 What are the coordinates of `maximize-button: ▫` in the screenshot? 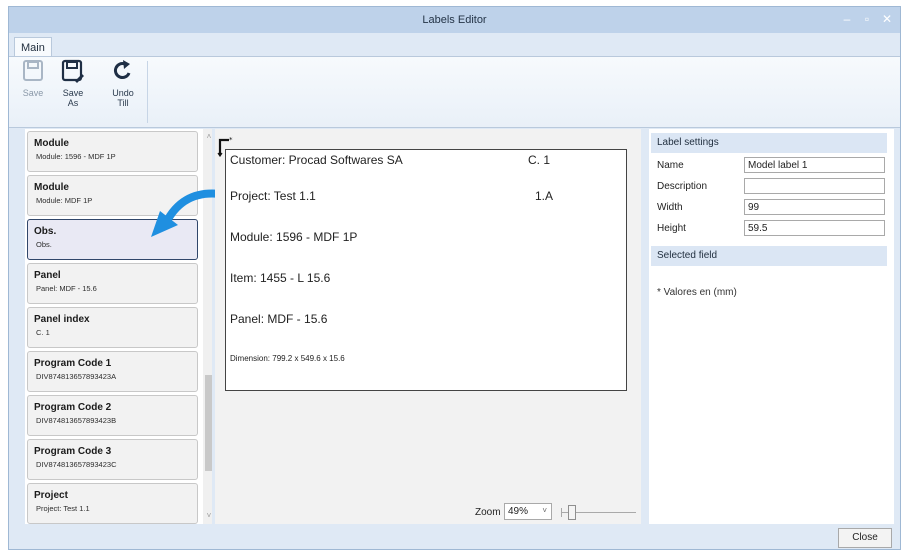 It's located at (867, 19).